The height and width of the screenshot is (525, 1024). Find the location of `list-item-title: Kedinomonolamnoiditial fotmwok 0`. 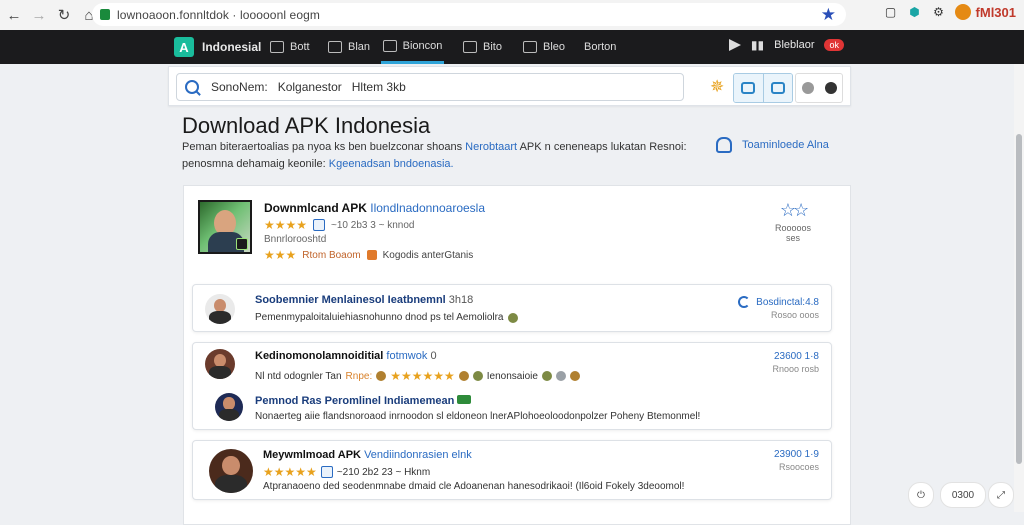

list-item-title: Kedinomonolamnoiditial fotmwok 0 is located at coordinates (346, 356).